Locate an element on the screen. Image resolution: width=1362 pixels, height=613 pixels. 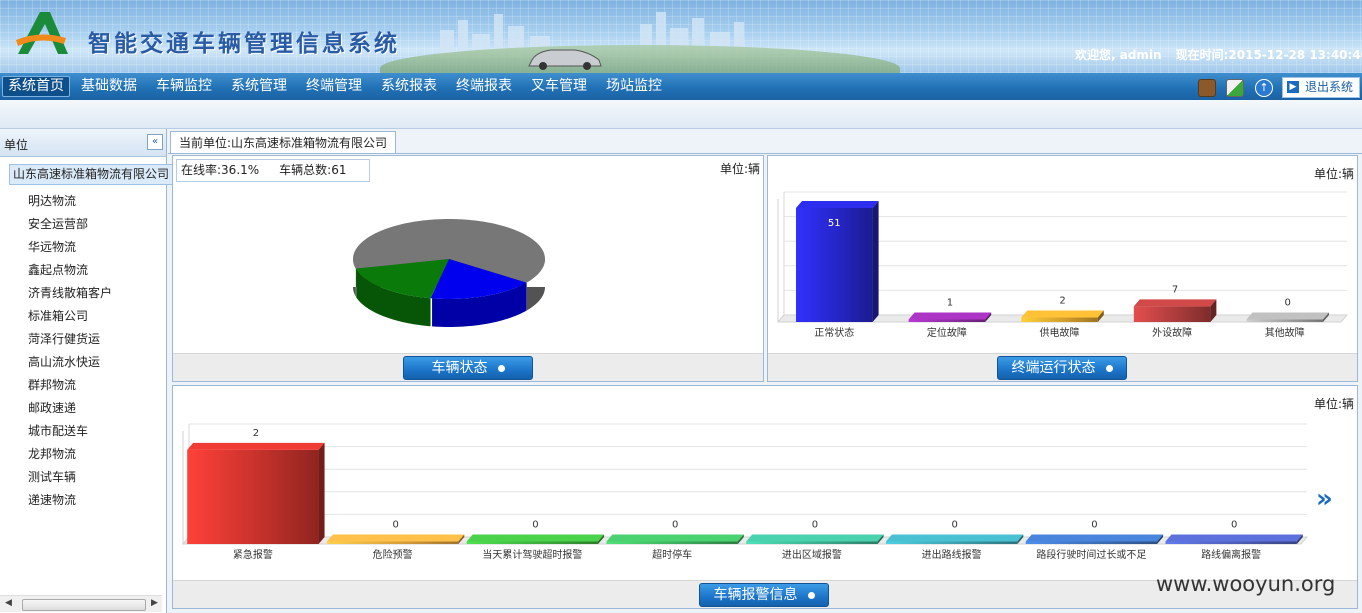
watermark-text: www.wooyun.org is located at coordinates (1246, 584).